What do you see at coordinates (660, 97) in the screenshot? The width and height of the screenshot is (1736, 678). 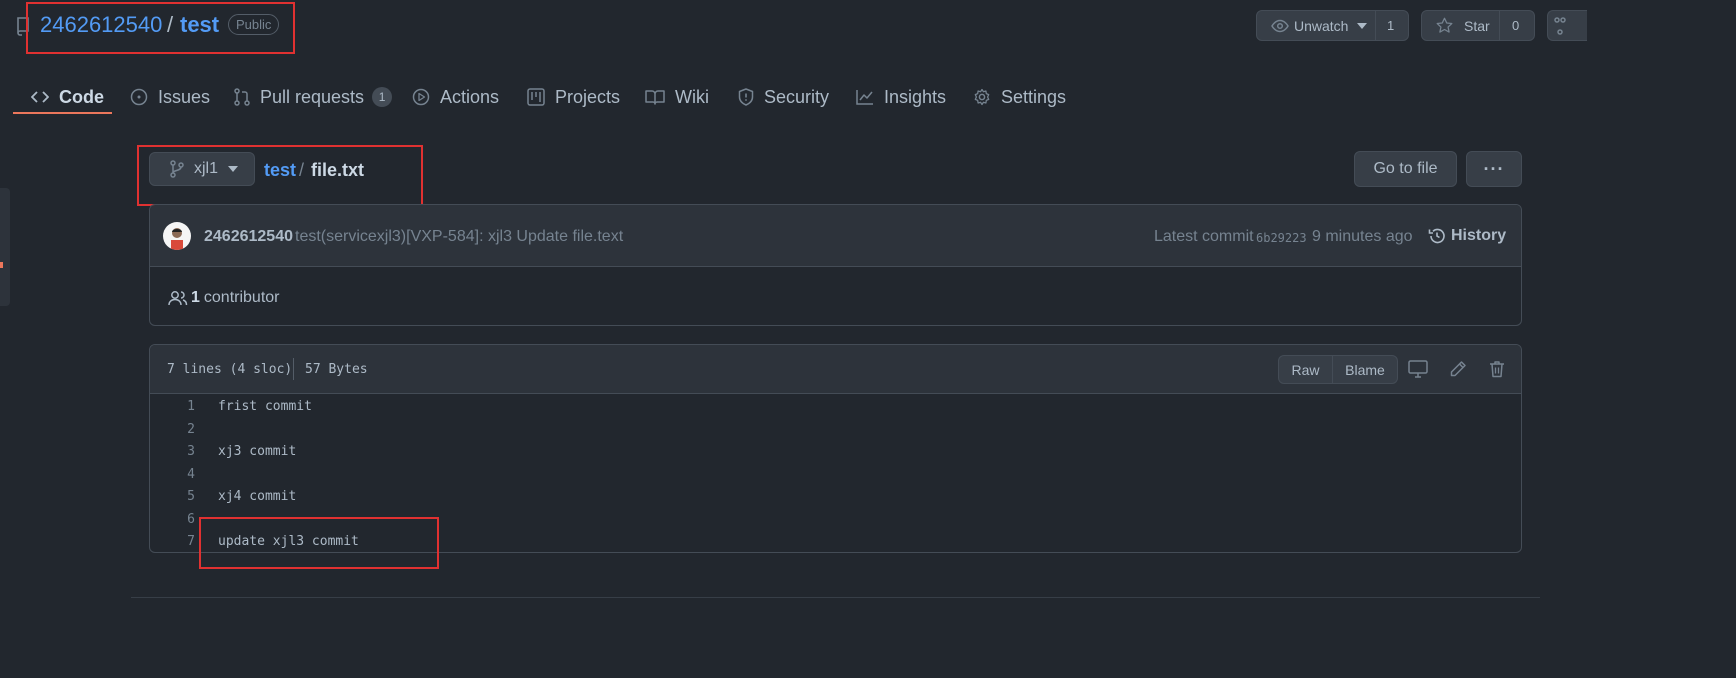 I see `book-icon` at bounding box center [660, 97].